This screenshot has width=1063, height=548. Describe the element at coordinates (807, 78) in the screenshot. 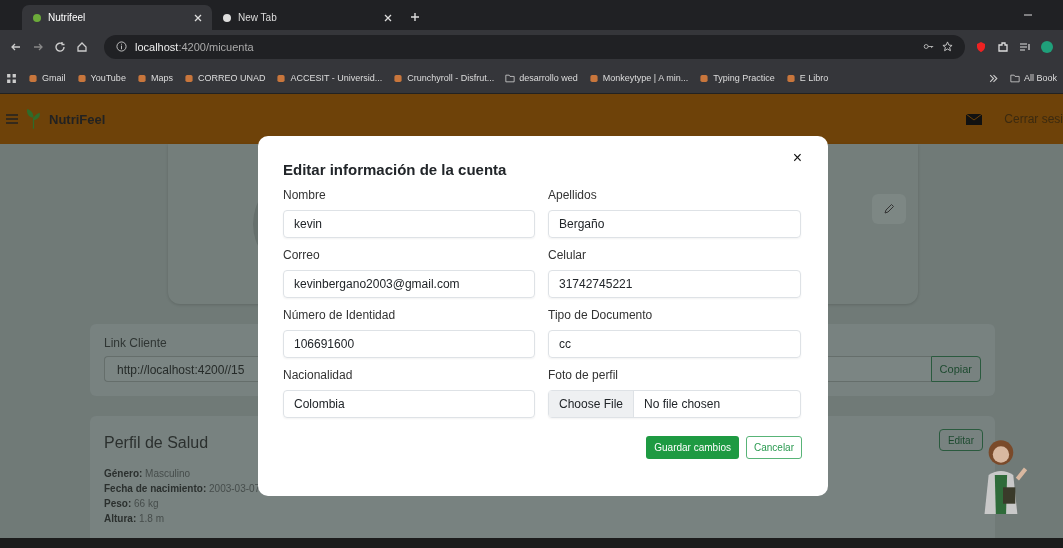

I see `bookmark-link: E Libro` at that location.